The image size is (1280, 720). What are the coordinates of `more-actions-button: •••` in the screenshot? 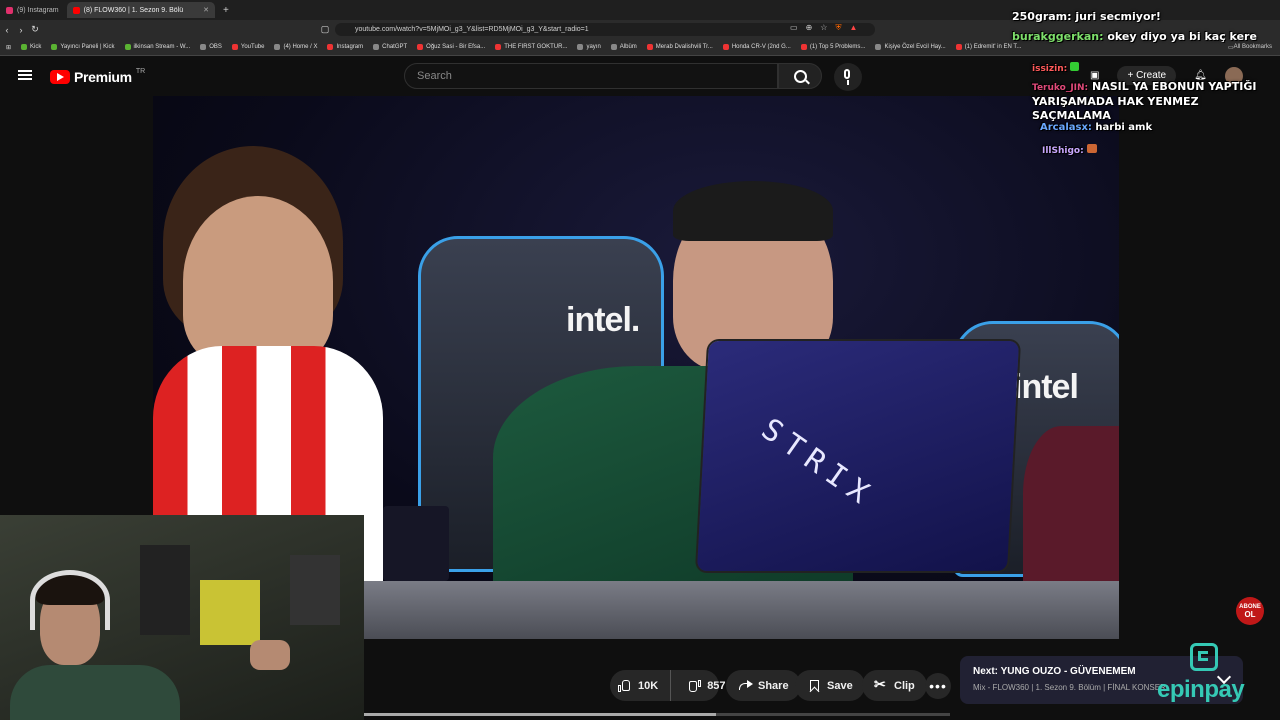 It's located at (938, 686).